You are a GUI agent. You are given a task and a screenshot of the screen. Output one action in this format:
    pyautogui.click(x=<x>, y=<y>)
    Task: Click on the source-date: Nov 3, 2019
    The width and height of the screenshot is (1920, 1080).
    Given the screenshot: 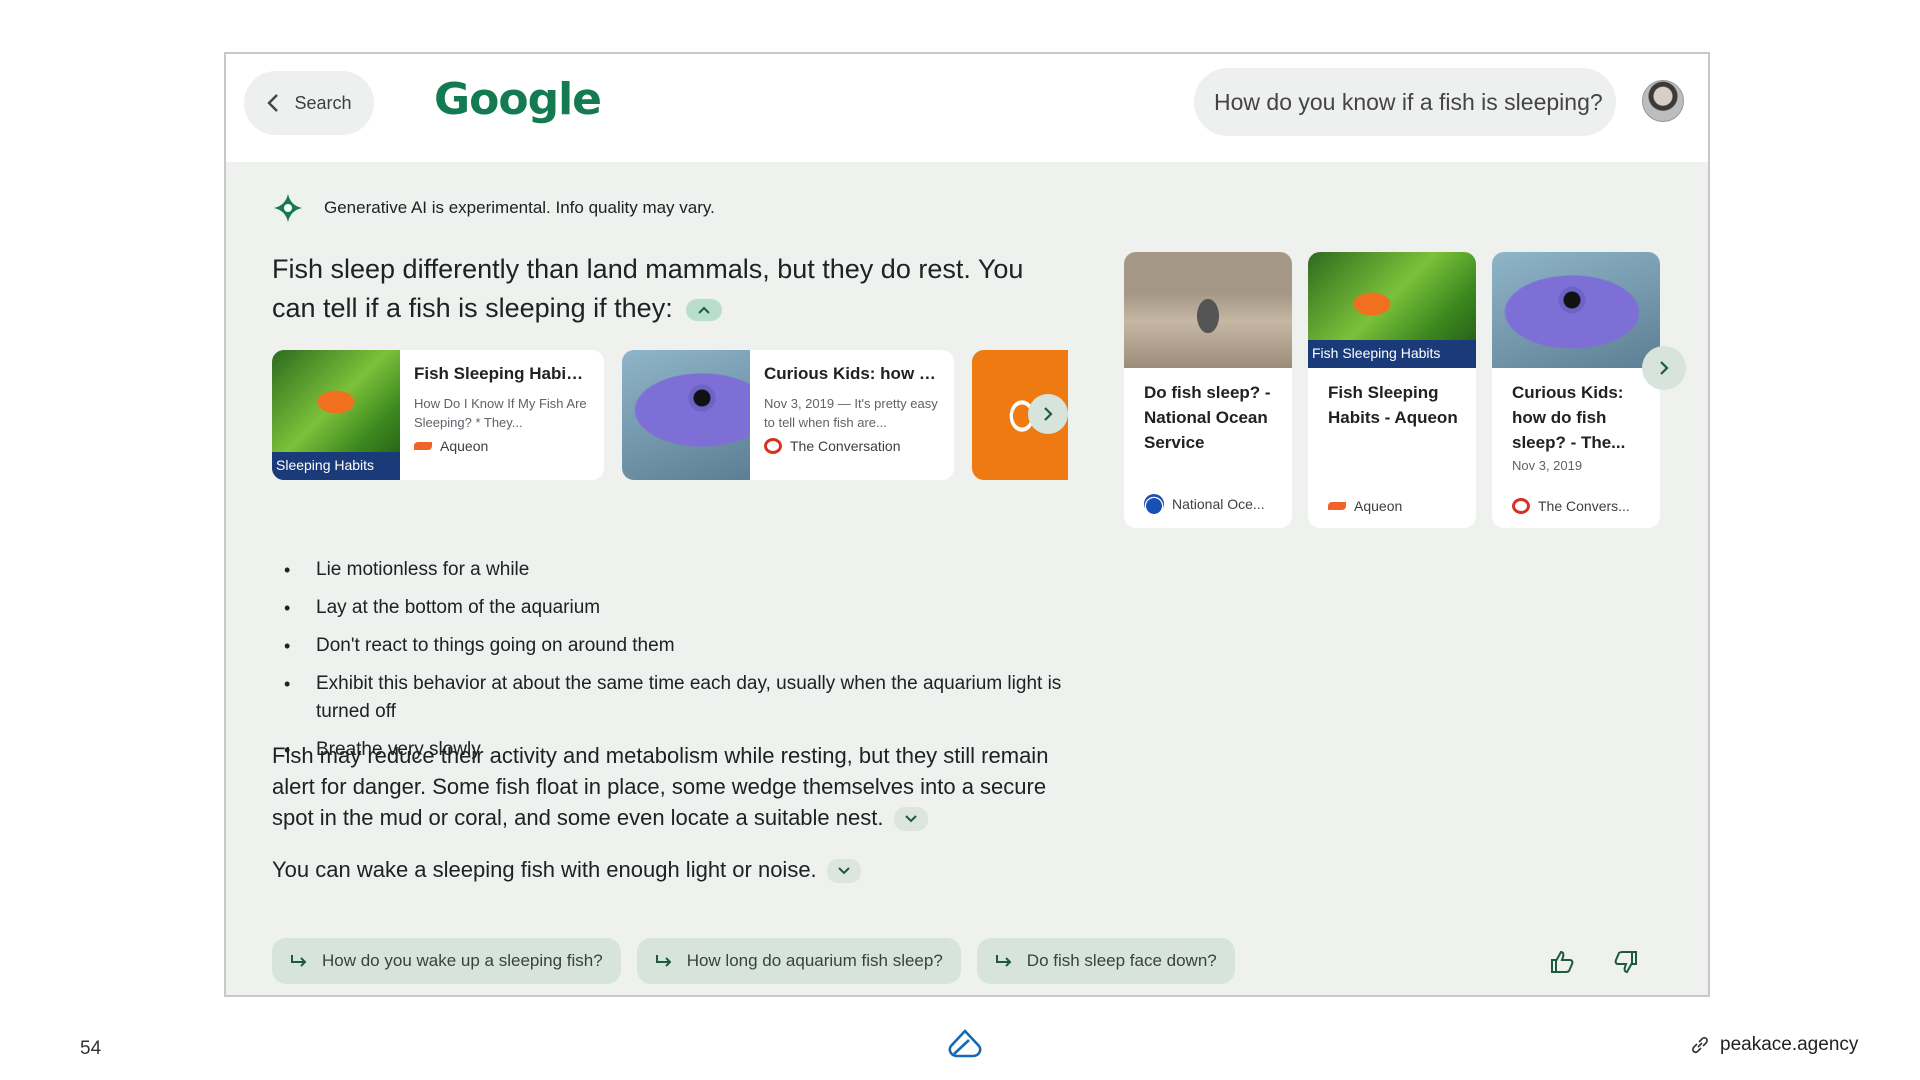 What is the action you would take?
    pyautogui.click(x=1547, y=465)
    